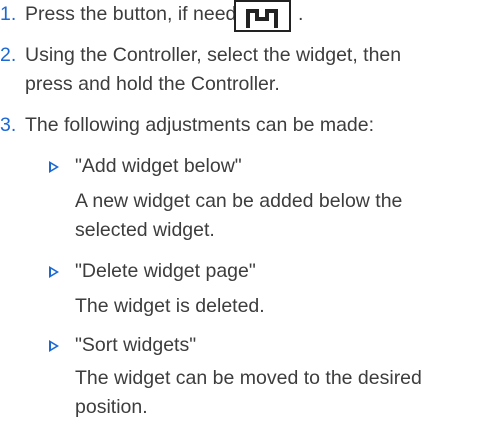 The height and width of the screenshot is (422, 491). What do you see at coordinates (301, 14) in the screenshot?
I see `step-trailing: .` at bounding box center [301, 14].